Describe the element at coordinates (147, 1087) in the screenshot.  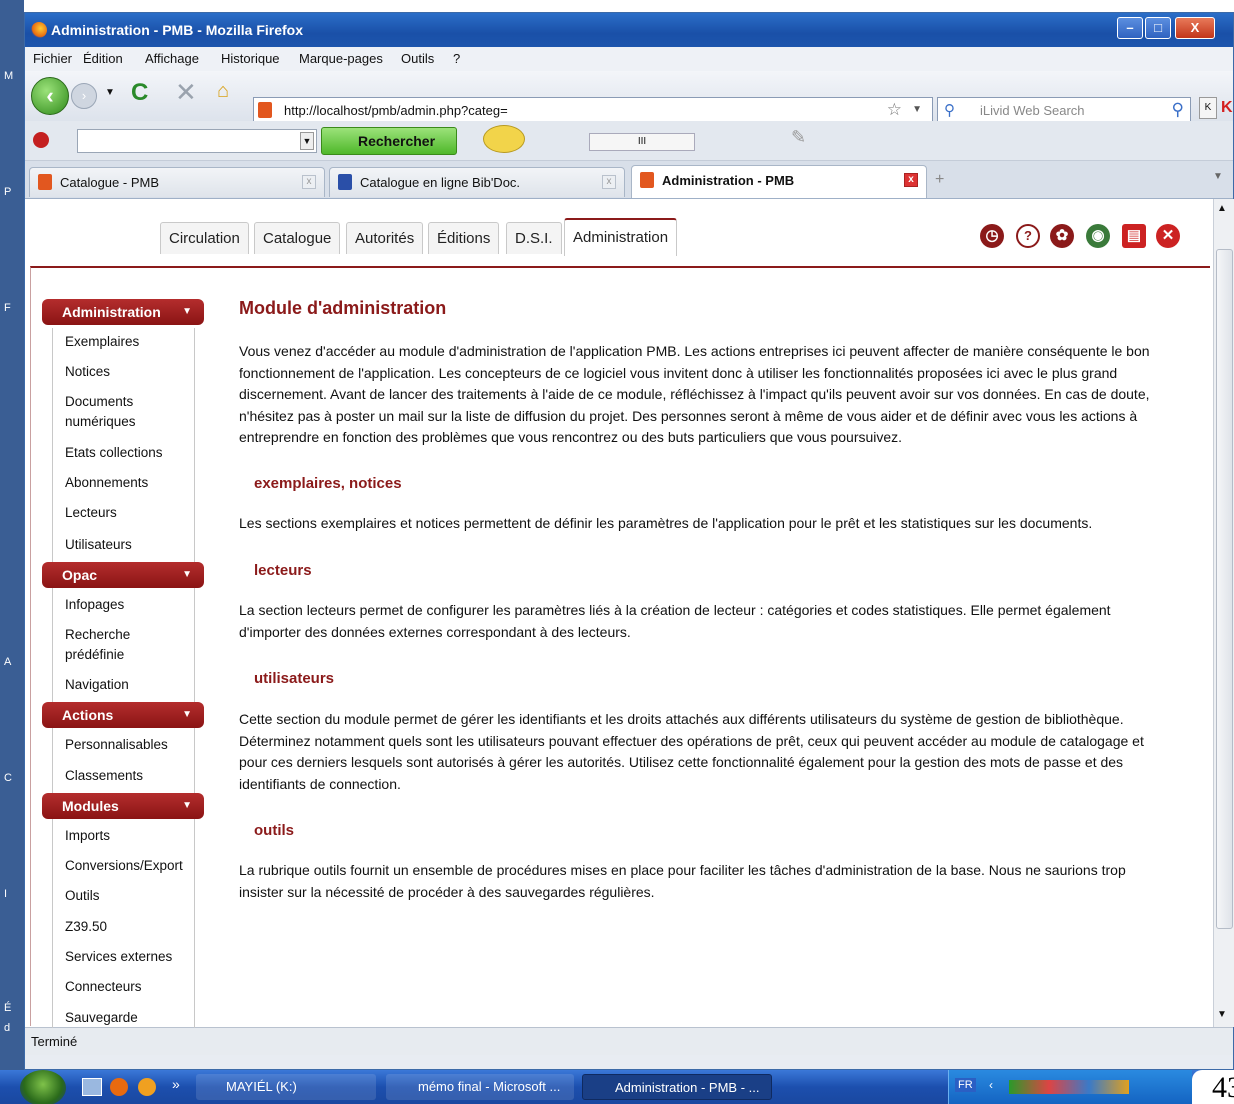
I see `media-quicklaunch-icon` at that location.